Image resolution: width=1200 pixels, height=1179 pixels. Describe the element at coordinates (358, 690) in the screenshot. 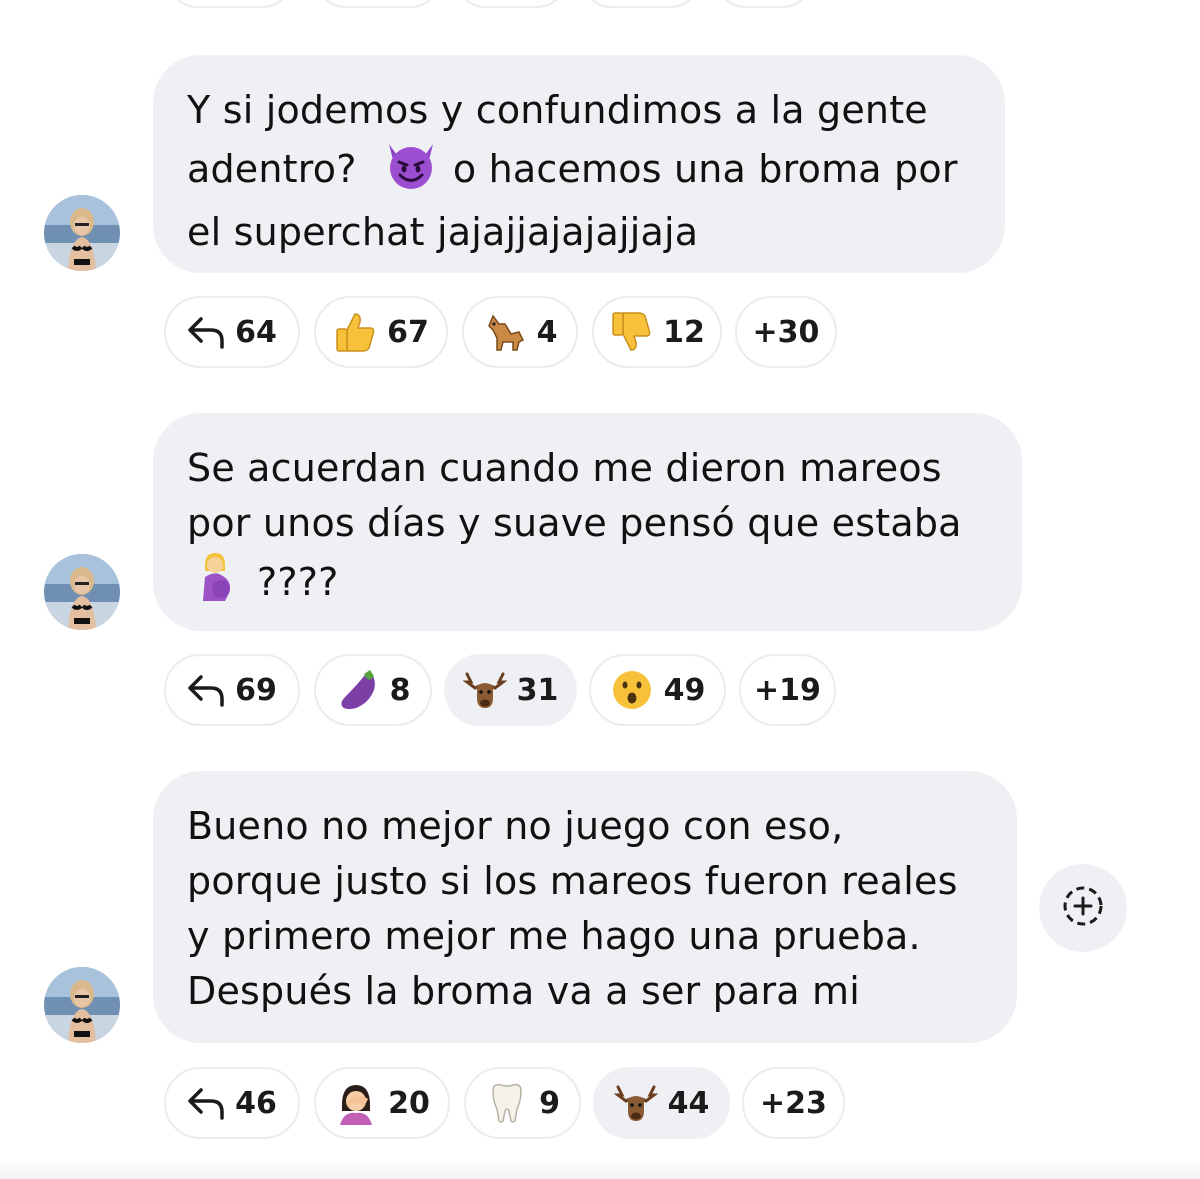

I see `eggplant-icon` at that location.